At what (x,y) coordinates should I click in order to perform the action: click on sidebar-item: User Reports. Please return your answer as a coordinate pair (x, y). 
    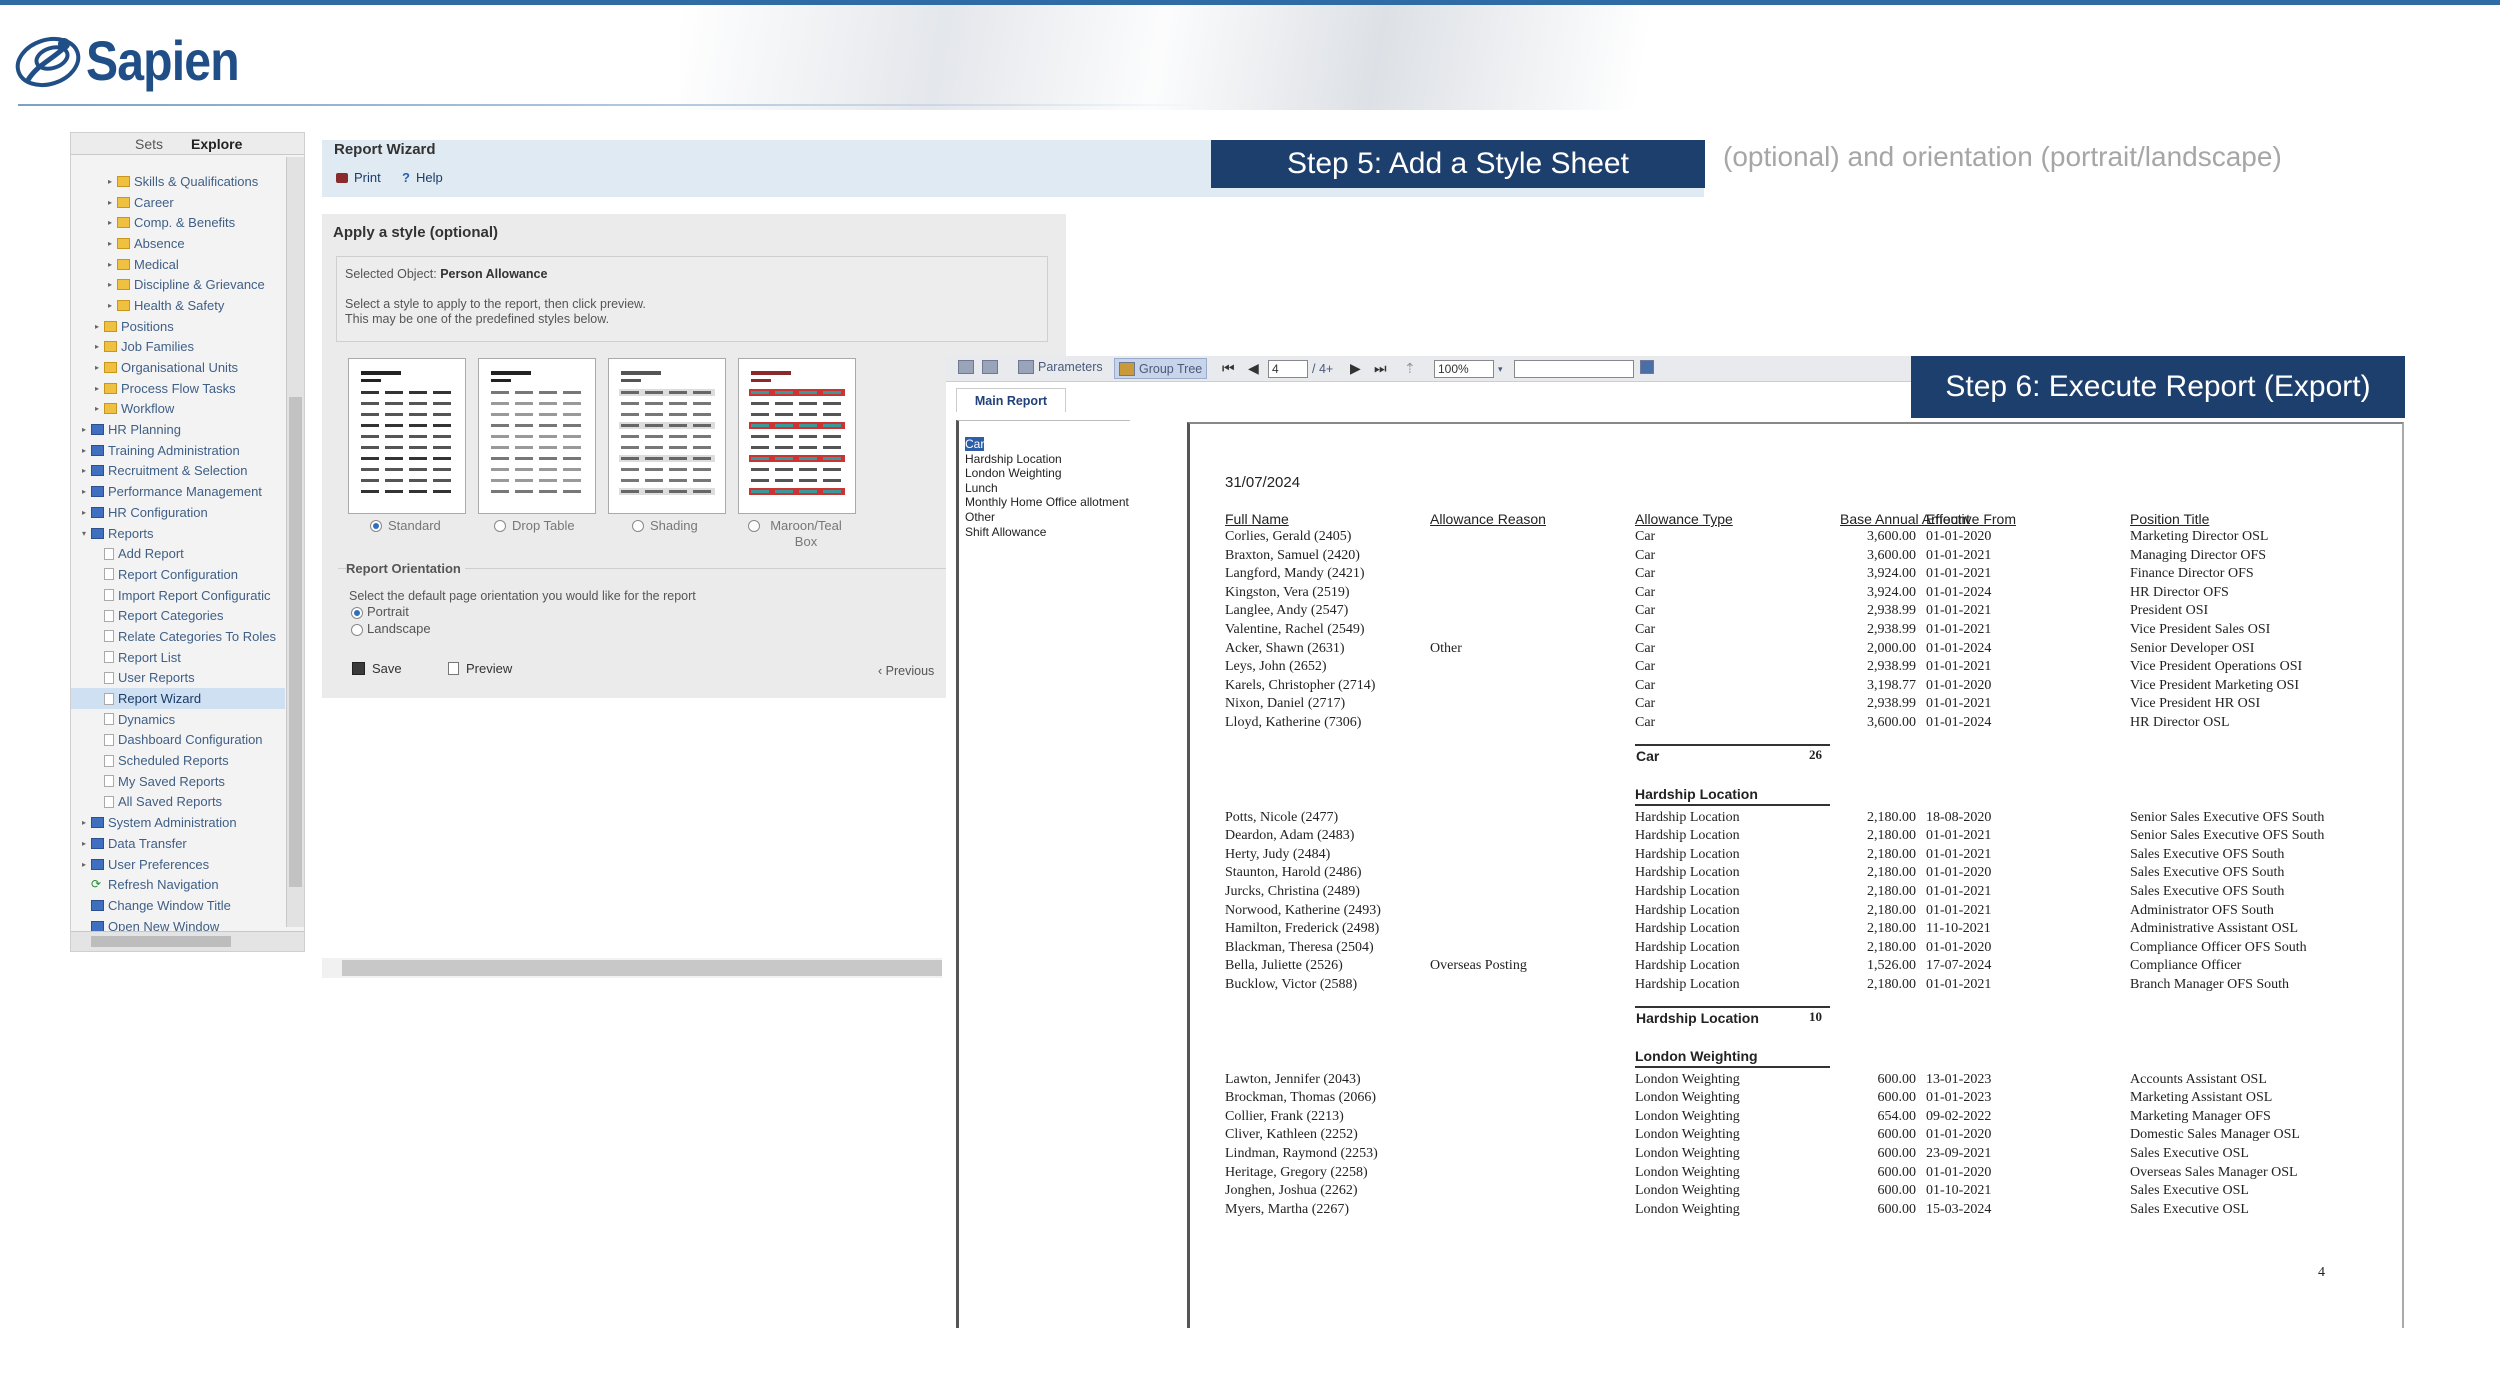
    Looking at the image, I should click on (178, 678).